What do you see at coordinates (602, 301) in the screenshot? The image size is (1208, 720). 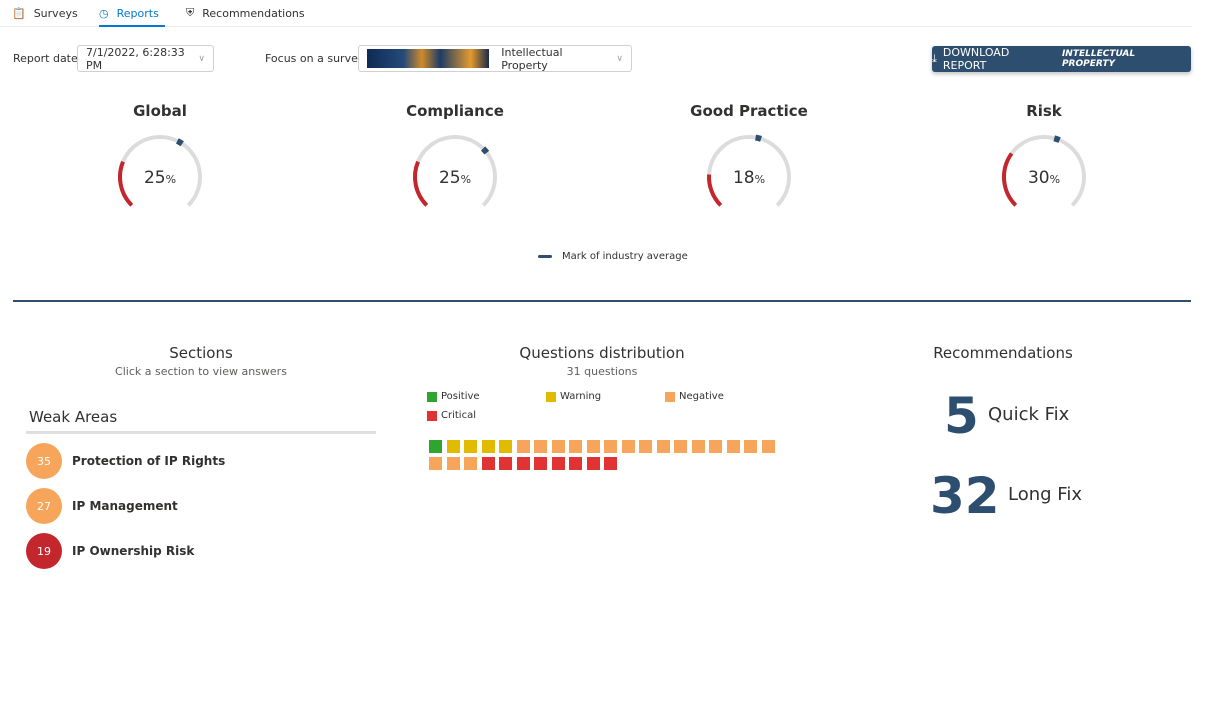 I see `divider` at bounding box center [602, 301].